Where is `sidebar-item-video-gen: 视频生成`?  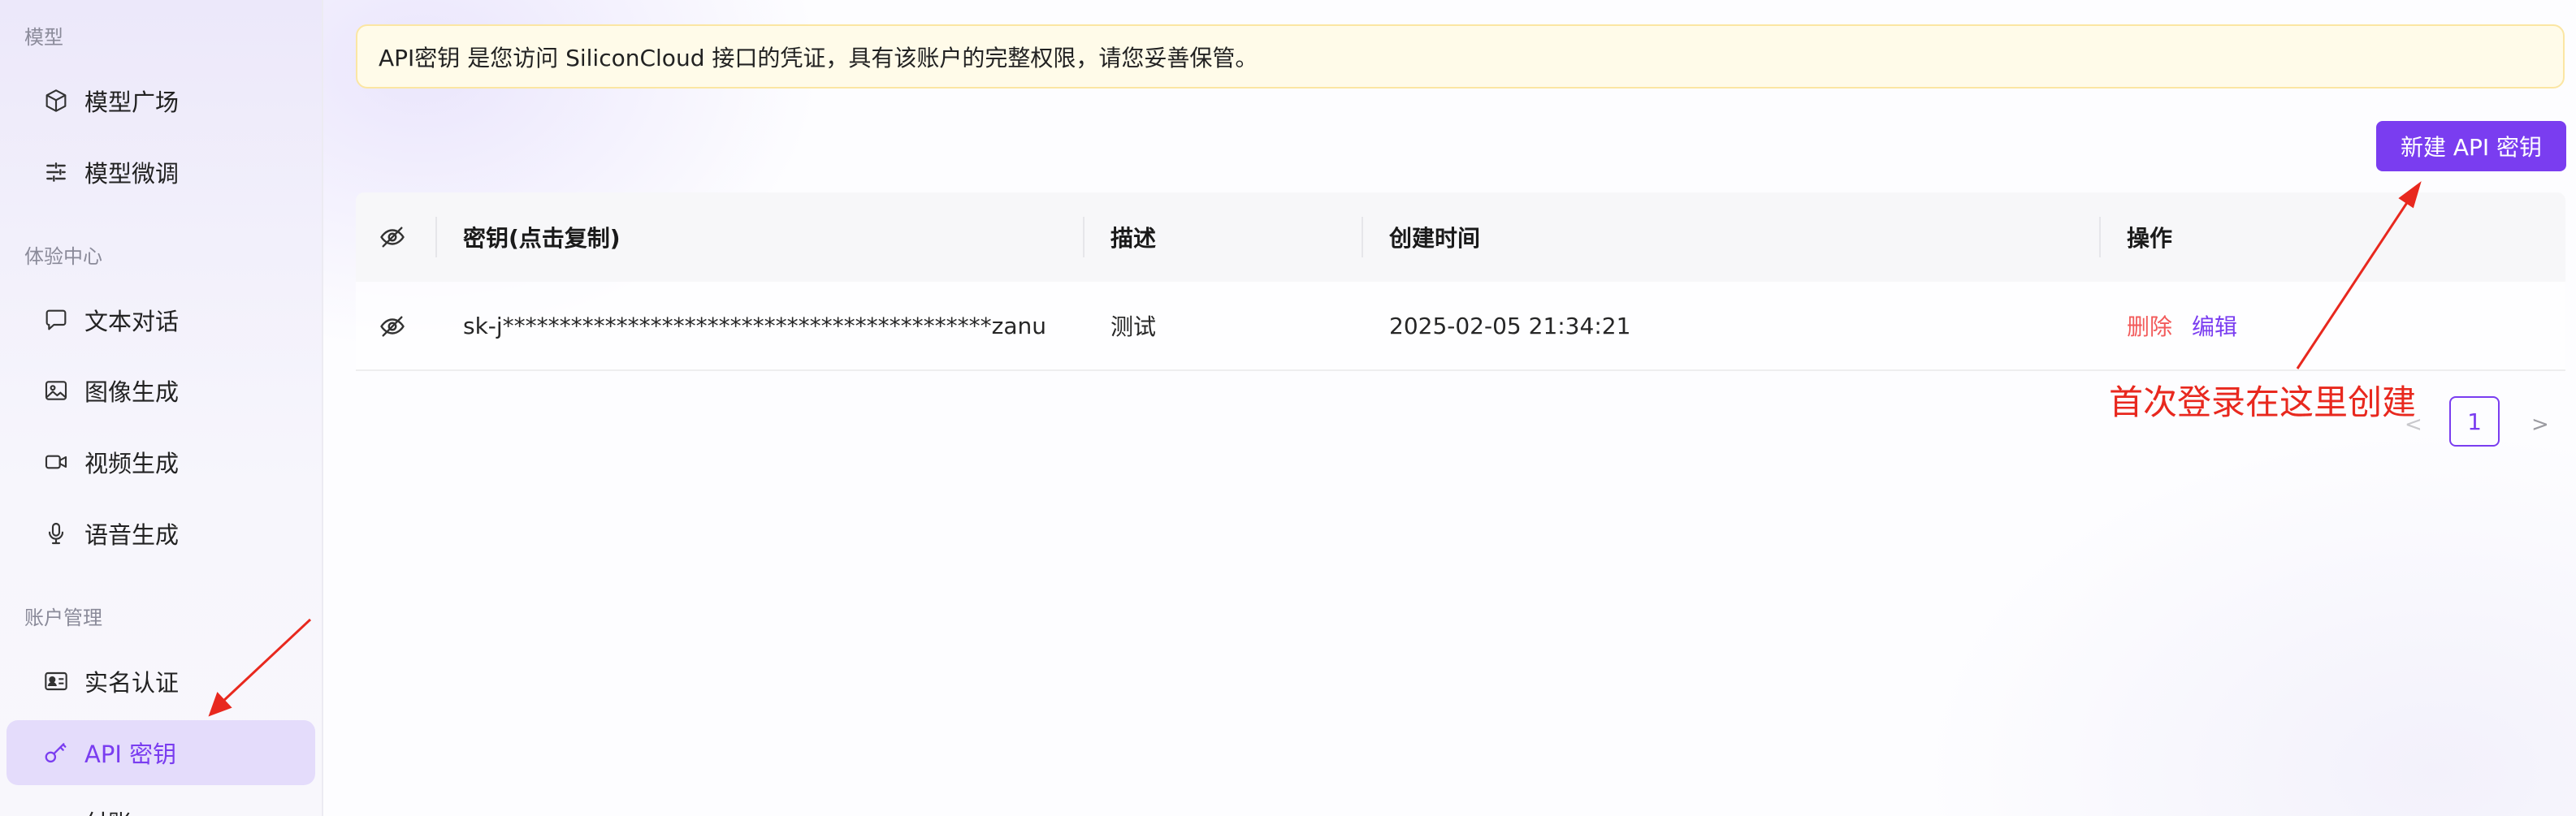
sidebar-item-video-gen: 视频生成 is located at coordinates (160, 462).